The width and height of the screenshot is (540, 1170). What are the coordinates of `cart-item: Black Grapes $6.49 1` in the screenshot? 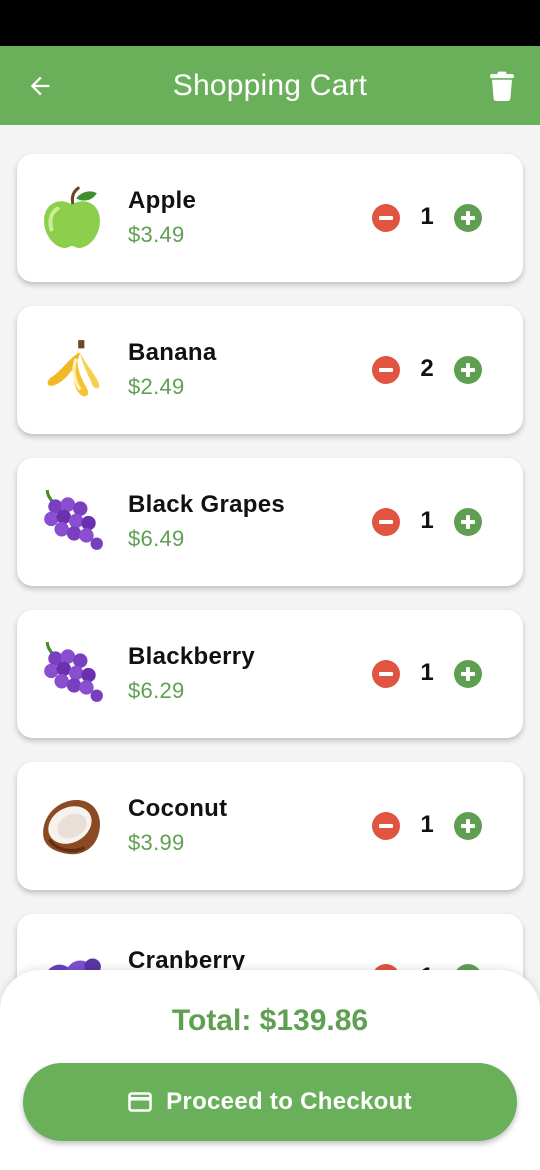 It's located at (270, 522).